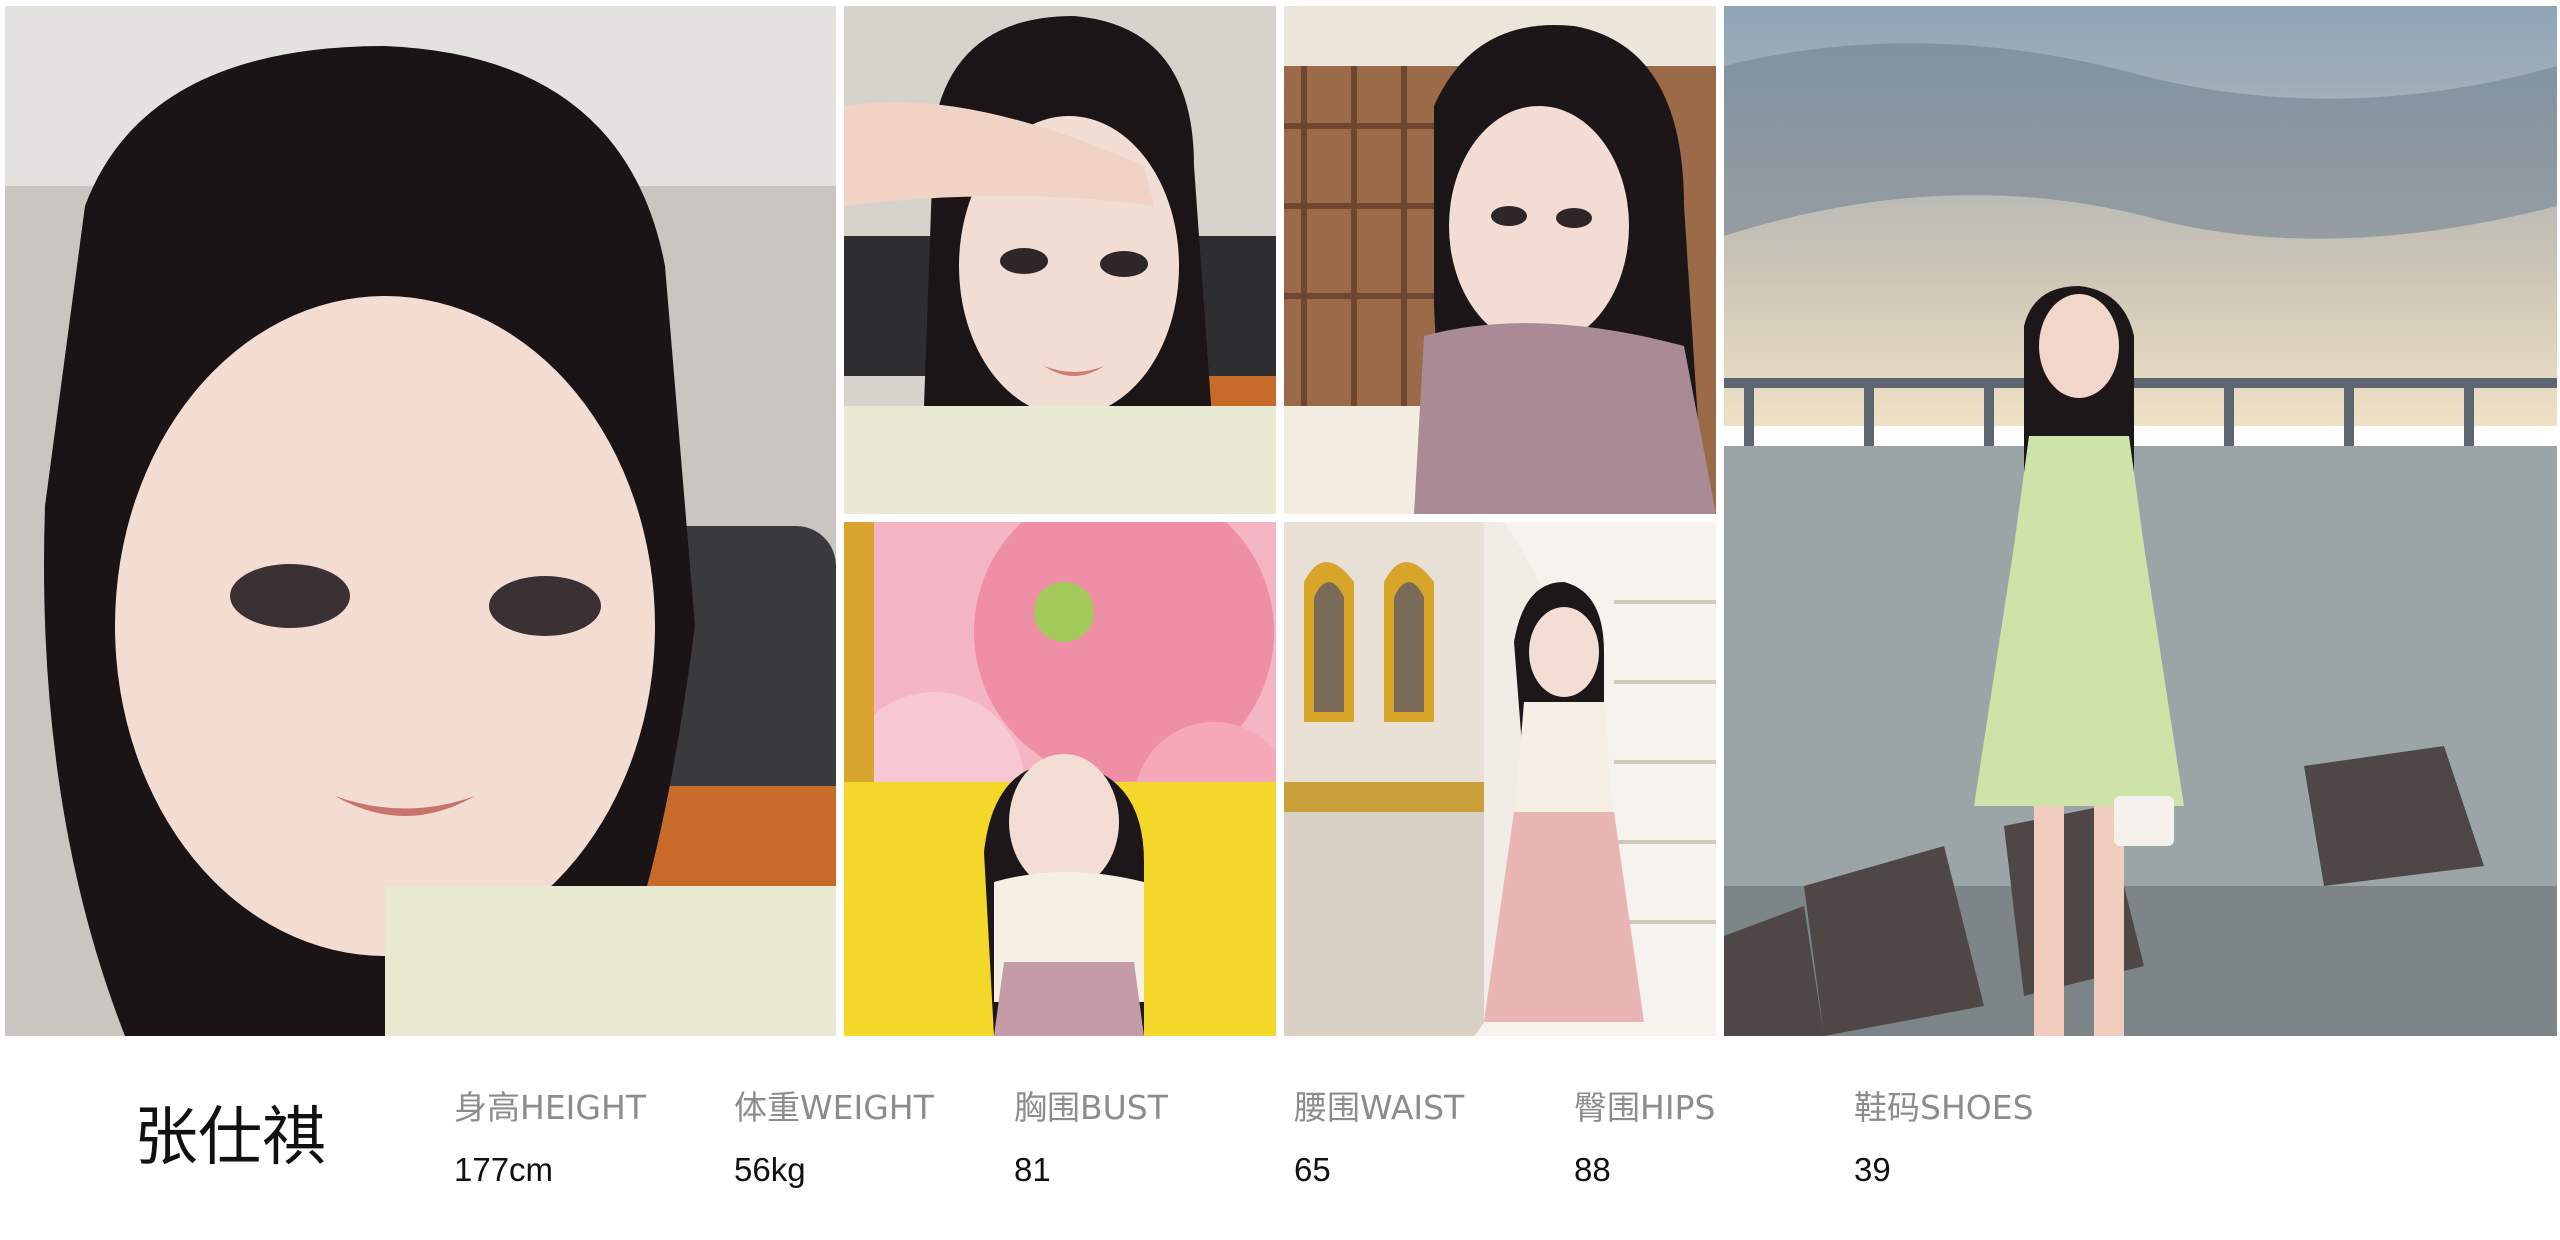 This screenshot has width=2560, height=1240. Describe the element at coordinates (1060, 779) in the screenshot. I see `photo-pink-mural` at that location.